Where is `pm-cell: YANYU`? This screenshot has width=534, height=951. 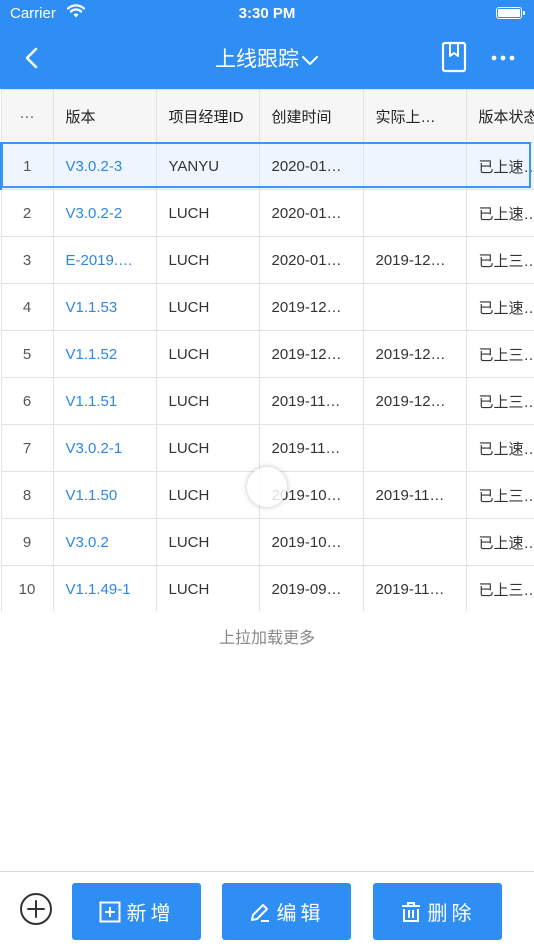 pm-cell: YANYU is located at coordinates (207, 166).